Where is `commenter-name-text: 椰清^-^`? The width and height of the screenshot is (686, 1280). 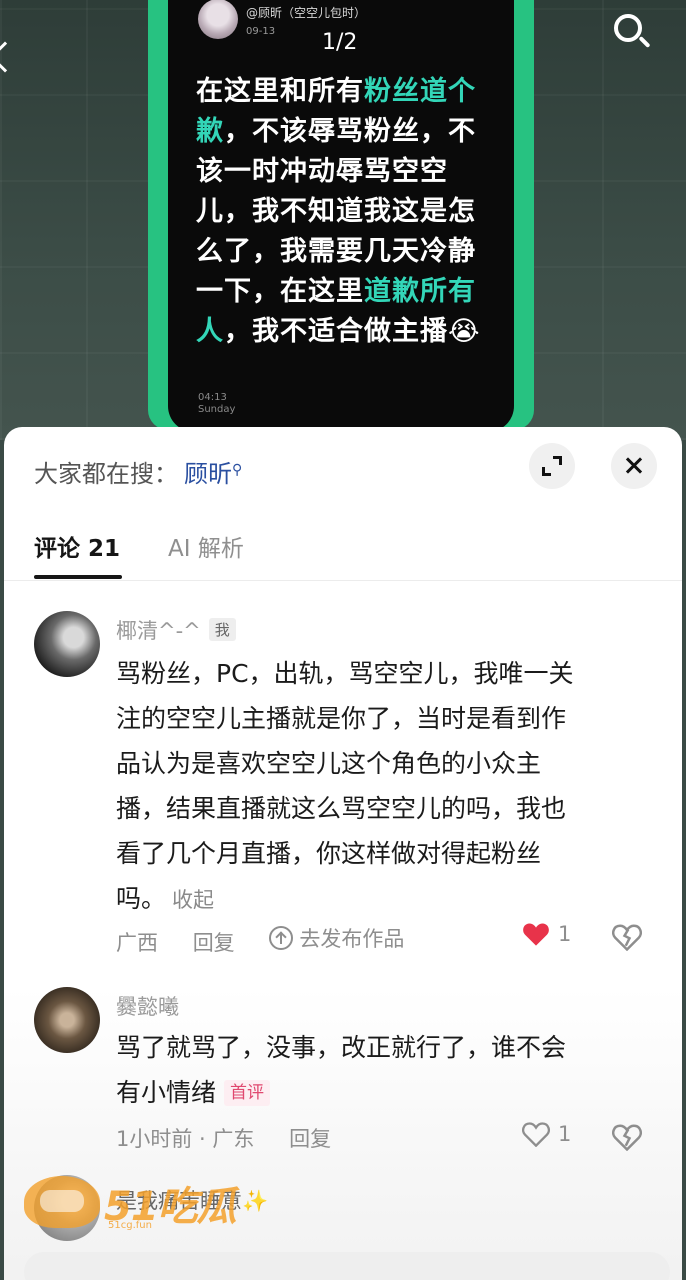
commenter-name-text: 椰清^-^ is located at coordinates (158, 631).